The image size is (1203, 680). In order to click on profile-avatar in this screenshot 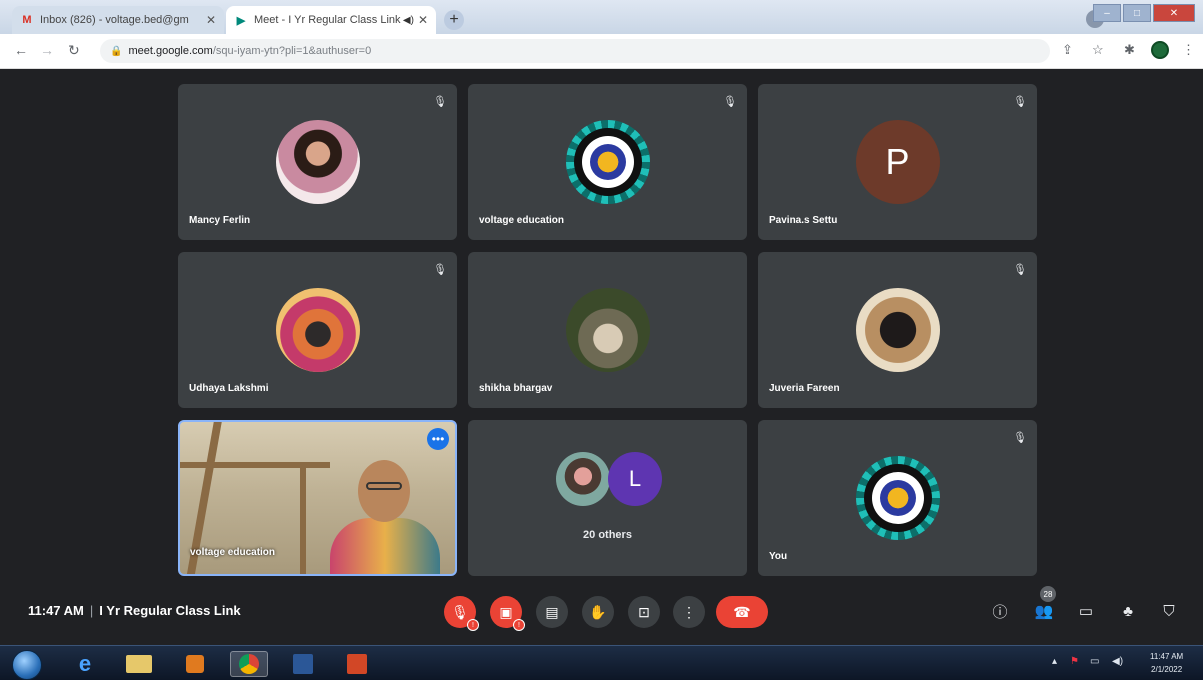, I will do `click(1160, 50)`.